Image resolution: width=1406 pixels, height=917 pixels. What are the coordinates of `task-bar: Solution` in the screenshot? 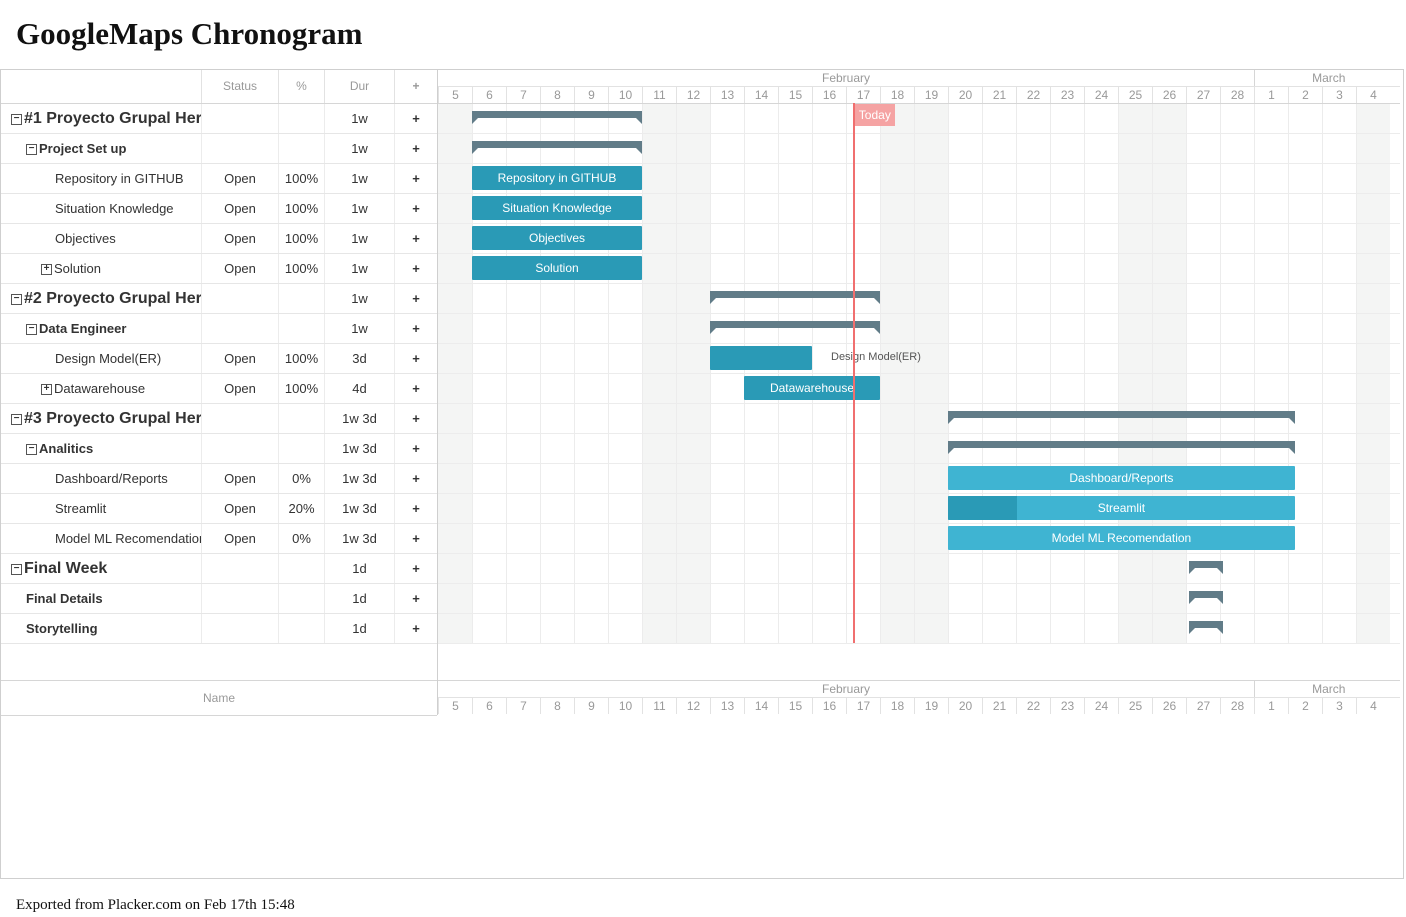 It's located at (557, 268).